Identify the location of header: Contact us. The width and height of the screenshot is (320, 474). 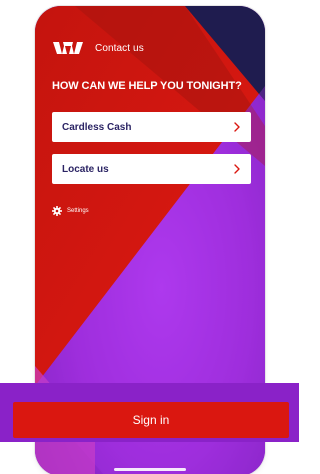
(98, 48).